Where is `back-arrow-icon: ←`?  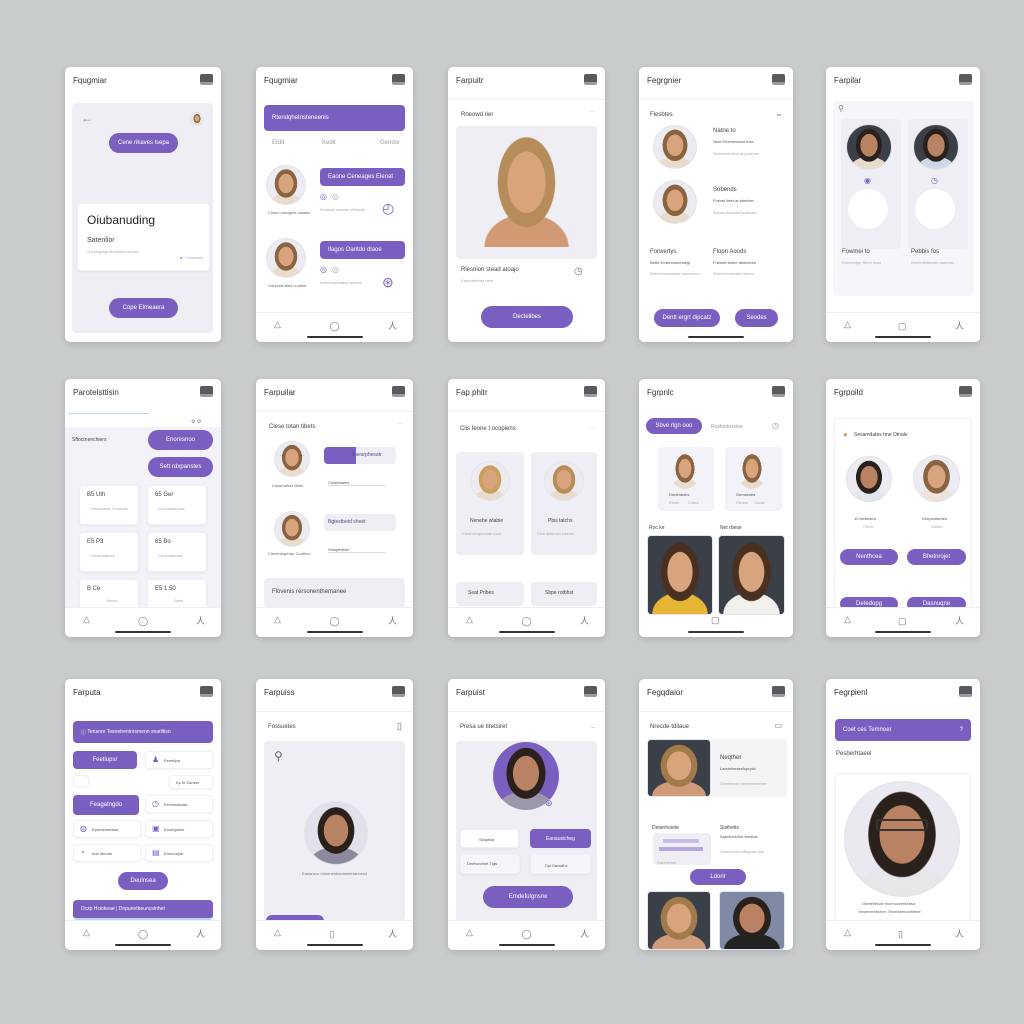 back-arrow-icon: ← is located at coordinates (87, 118).